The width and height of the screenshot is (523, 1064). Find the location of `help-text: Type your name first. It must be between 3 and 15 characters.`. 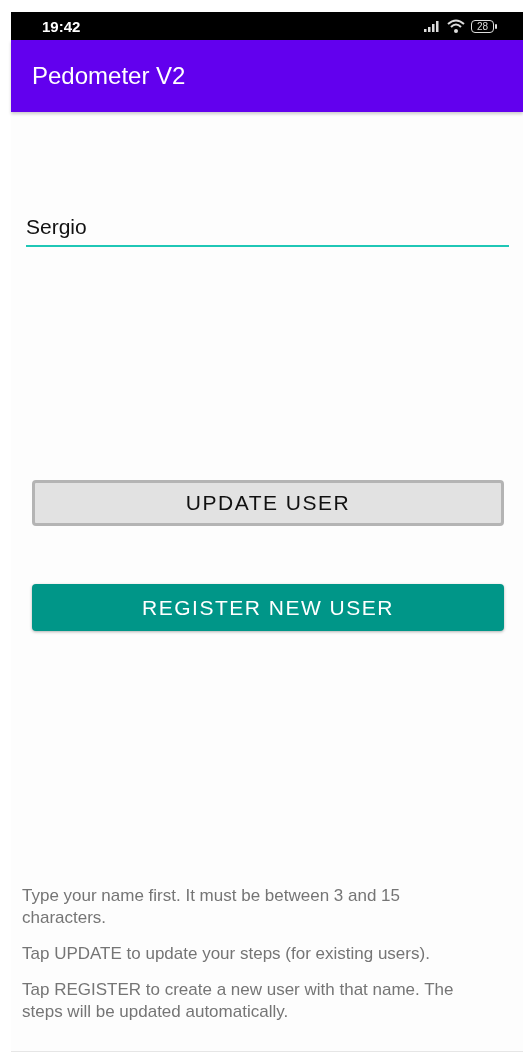

help-text: Type your name first. It must be between 3 and 15 characters. is located at coordinates (211, 907).